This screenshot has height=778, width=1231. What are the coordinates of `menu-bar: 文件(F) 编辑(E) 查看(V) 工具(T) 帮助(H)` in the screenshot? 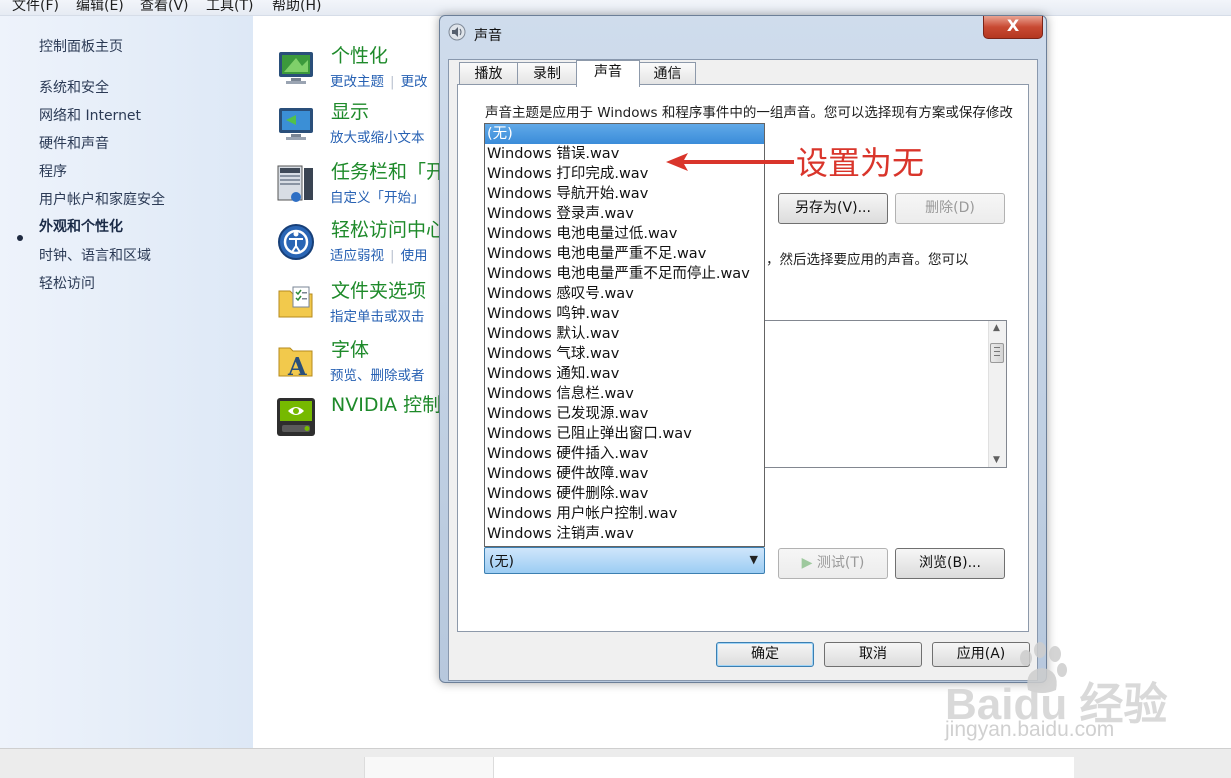 It's located at (615, 8).